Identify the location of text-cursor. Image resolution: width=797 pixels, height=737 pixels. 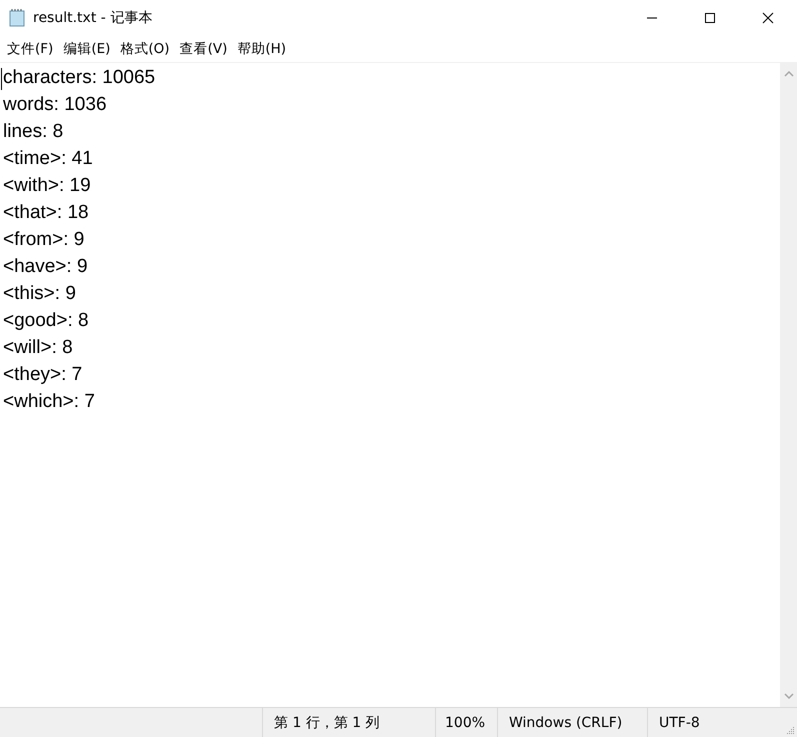
(1, 79).